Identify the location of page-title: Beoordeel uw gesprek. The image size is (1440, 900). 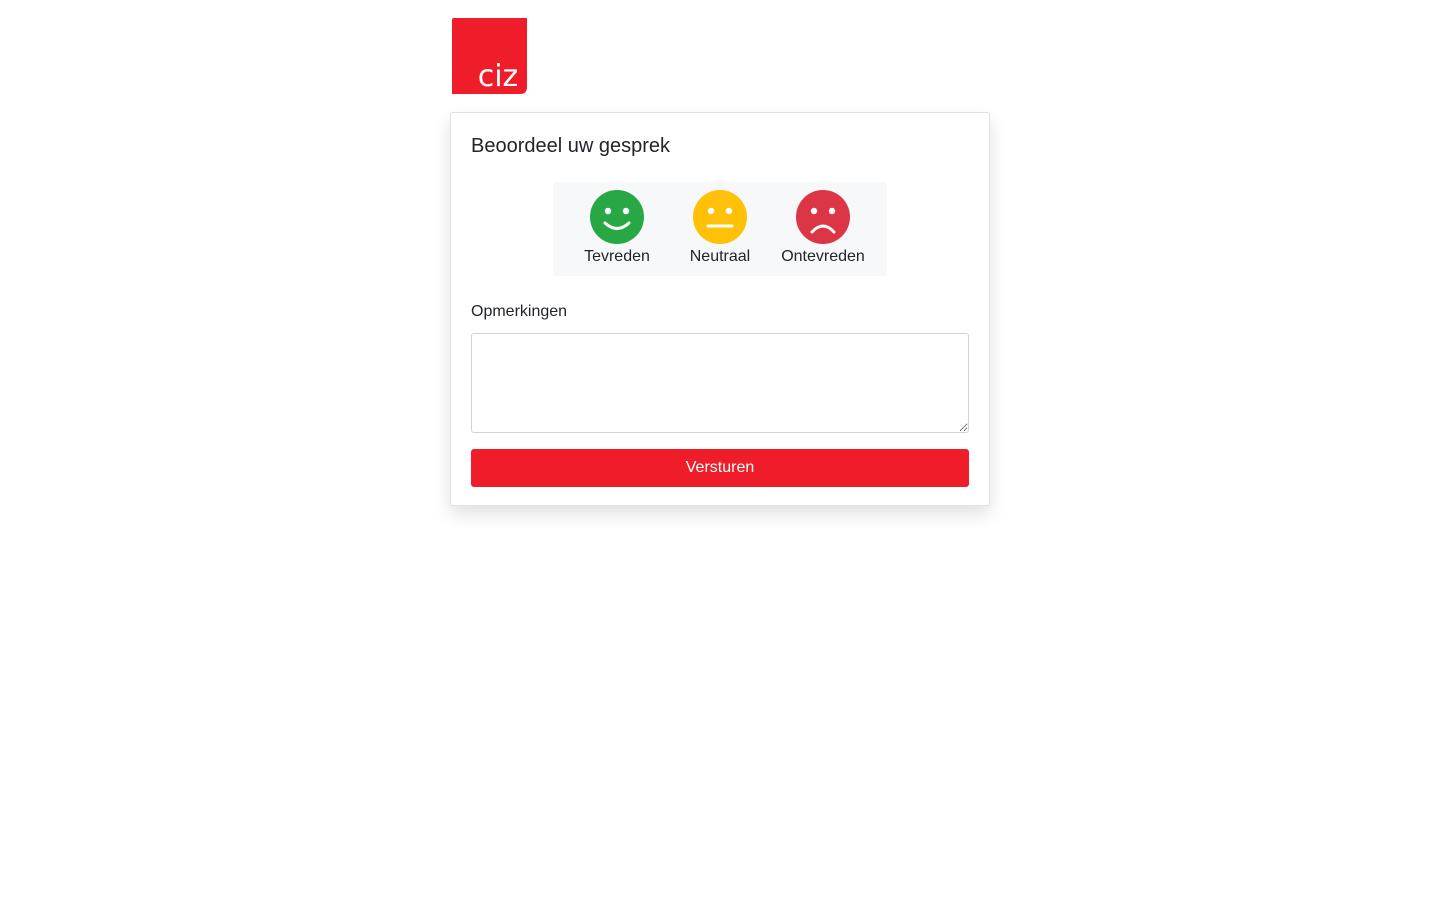
(571, 146).